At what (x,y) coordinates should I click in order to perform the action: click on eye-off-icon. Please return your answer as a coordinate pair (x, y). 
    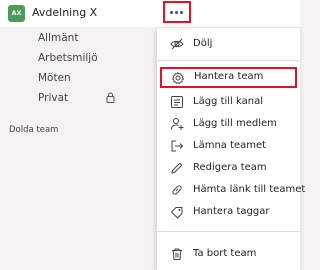
    Looking at the image, I should click on (177, 44).